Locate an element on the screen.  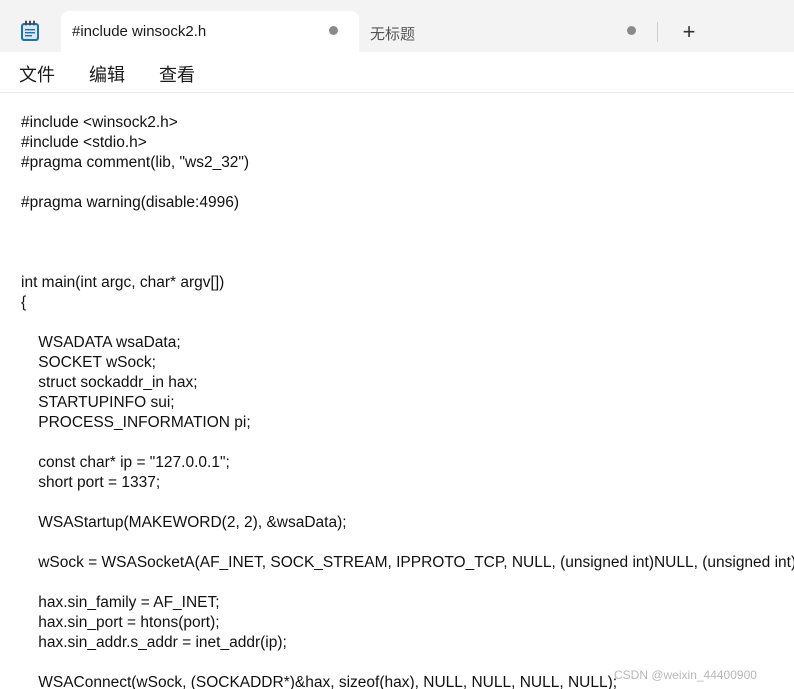
code-line: hax.sin_port = htons(port); is located at coordinates (120, 622).